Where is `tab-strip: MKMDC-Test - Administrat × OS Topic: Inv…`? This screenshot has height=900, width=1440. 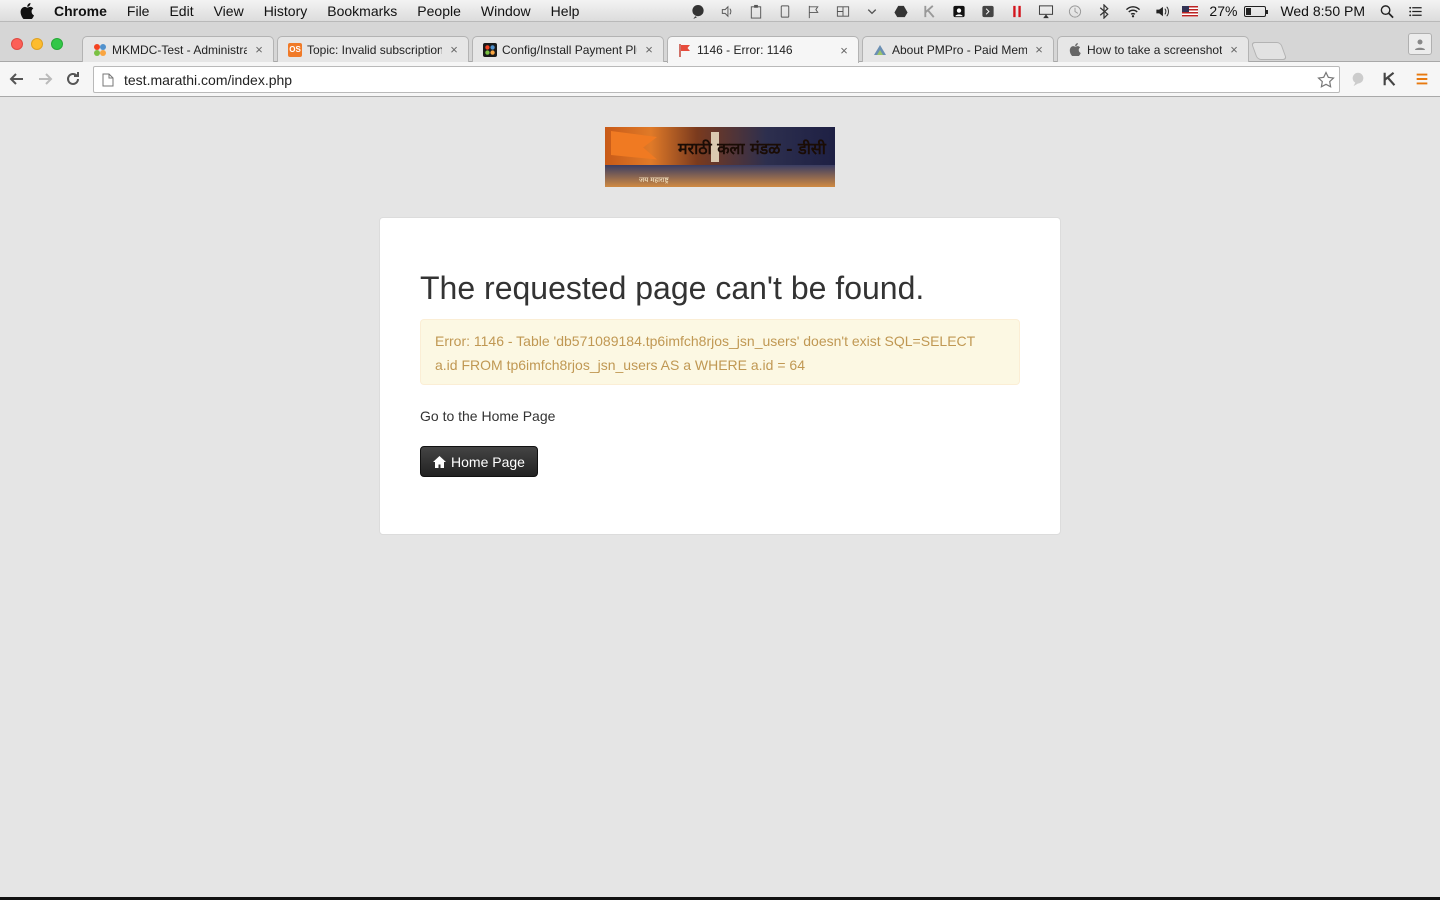
tab-strip: MKMDC-Test - Administrat × OS Topic: Inv… is located at coordinates (720, 42).